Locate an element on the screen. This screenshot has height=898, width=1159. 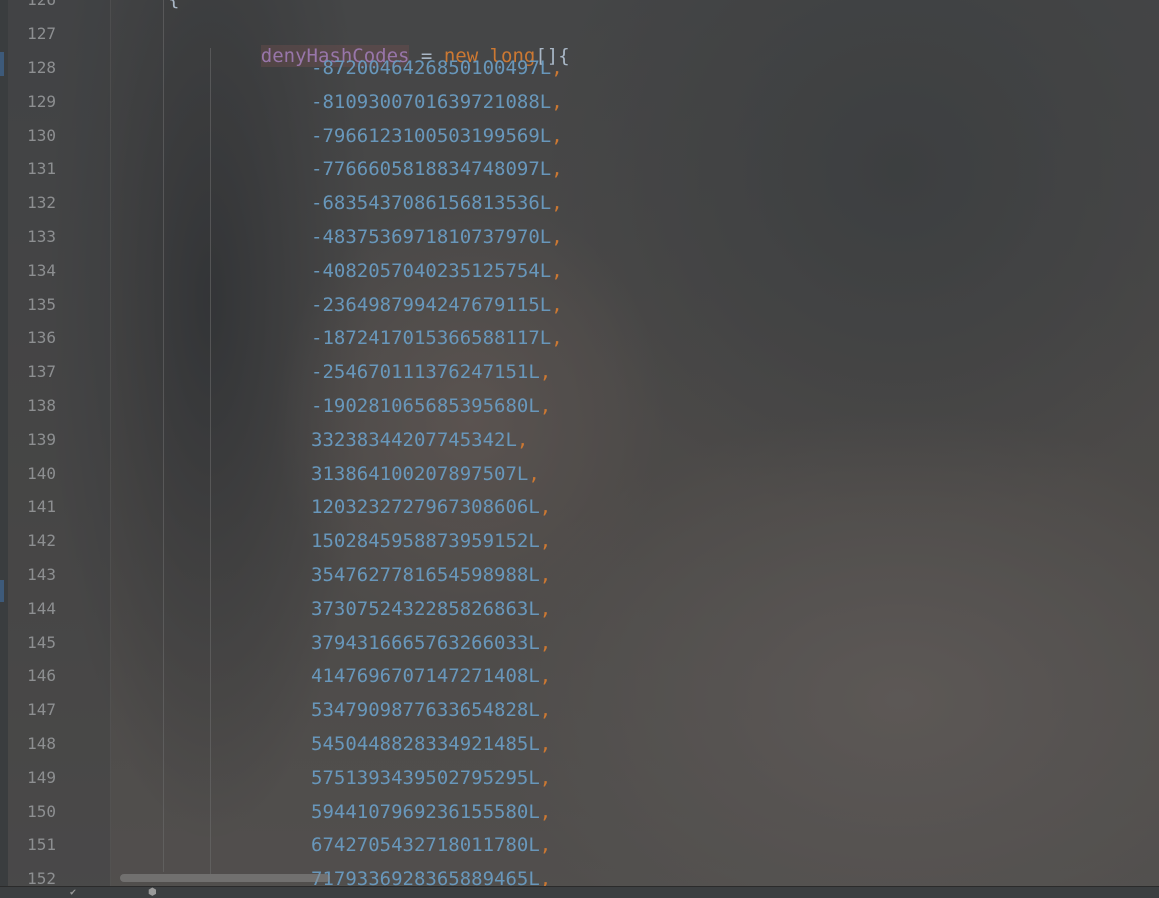
tool-window-strip is located at coordinates (4, 443).